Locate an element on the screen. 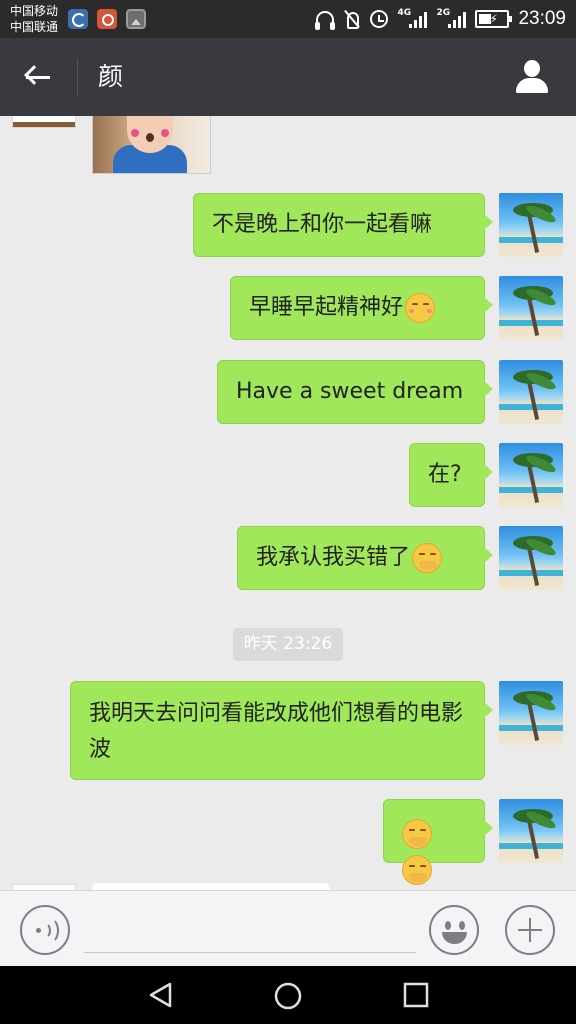  battery-charging-icon: ⚡ is located at coordinates (494, 19).